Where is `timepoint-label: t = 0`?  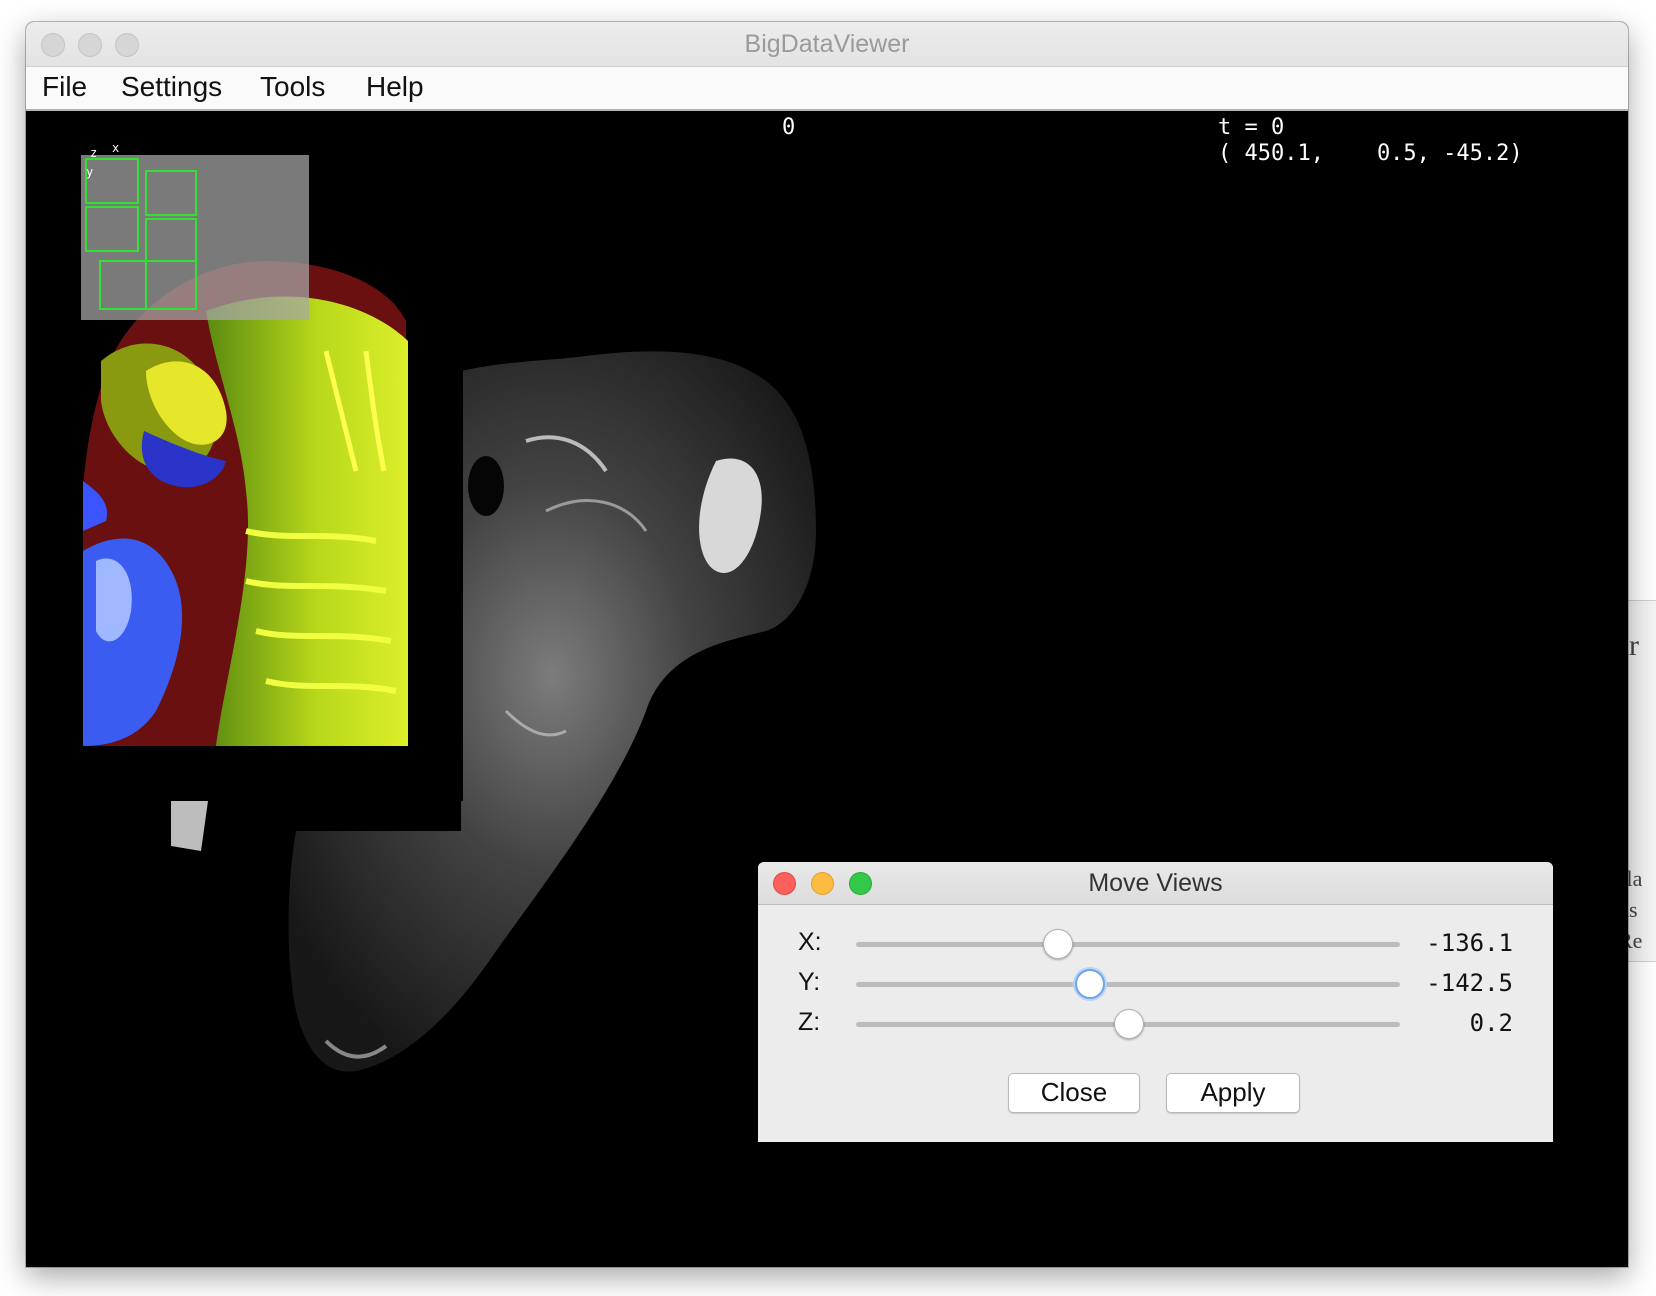
timepoint-label: t = 0 is located at coordinates (1251, 127).